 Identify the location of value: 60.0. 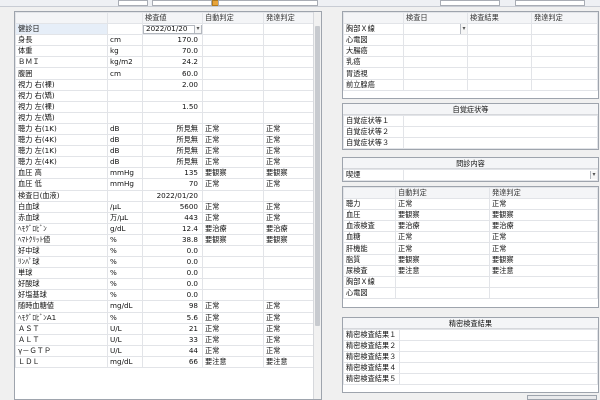
(172, 73).